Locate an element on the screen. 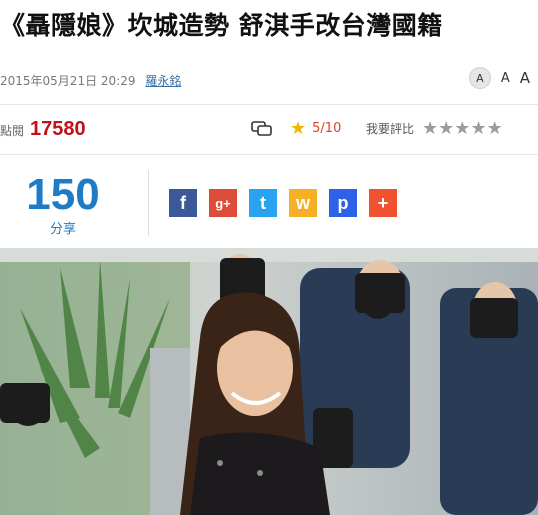 This screenshot has height=515, width=538. author-link: 羅永銘 is located at coordinates (163, 81).